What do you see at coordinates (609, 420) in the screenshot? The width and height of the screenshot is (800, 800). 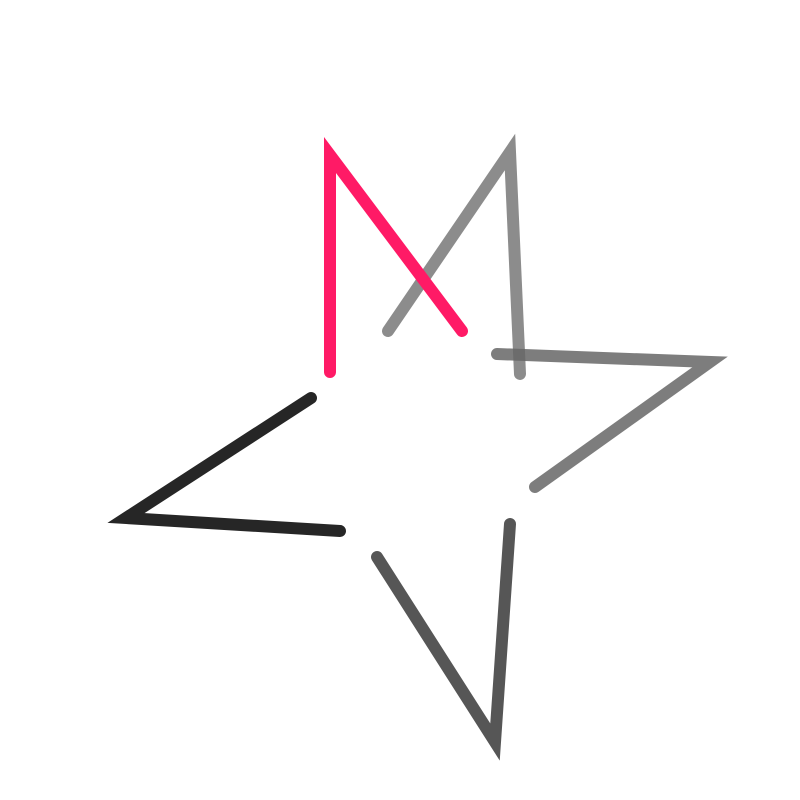 I see `gray-right-point-stroke` at bounding box center [609, 420].